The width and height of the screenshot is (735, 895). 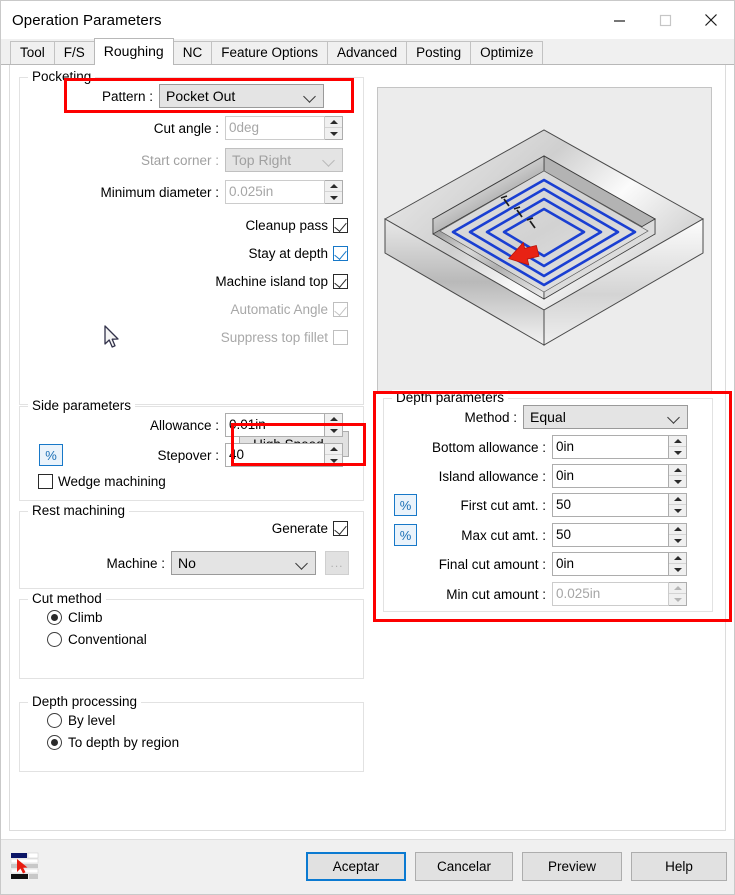 I want to click on cut-angle-input: 0deg, so click(x=275, y=128).